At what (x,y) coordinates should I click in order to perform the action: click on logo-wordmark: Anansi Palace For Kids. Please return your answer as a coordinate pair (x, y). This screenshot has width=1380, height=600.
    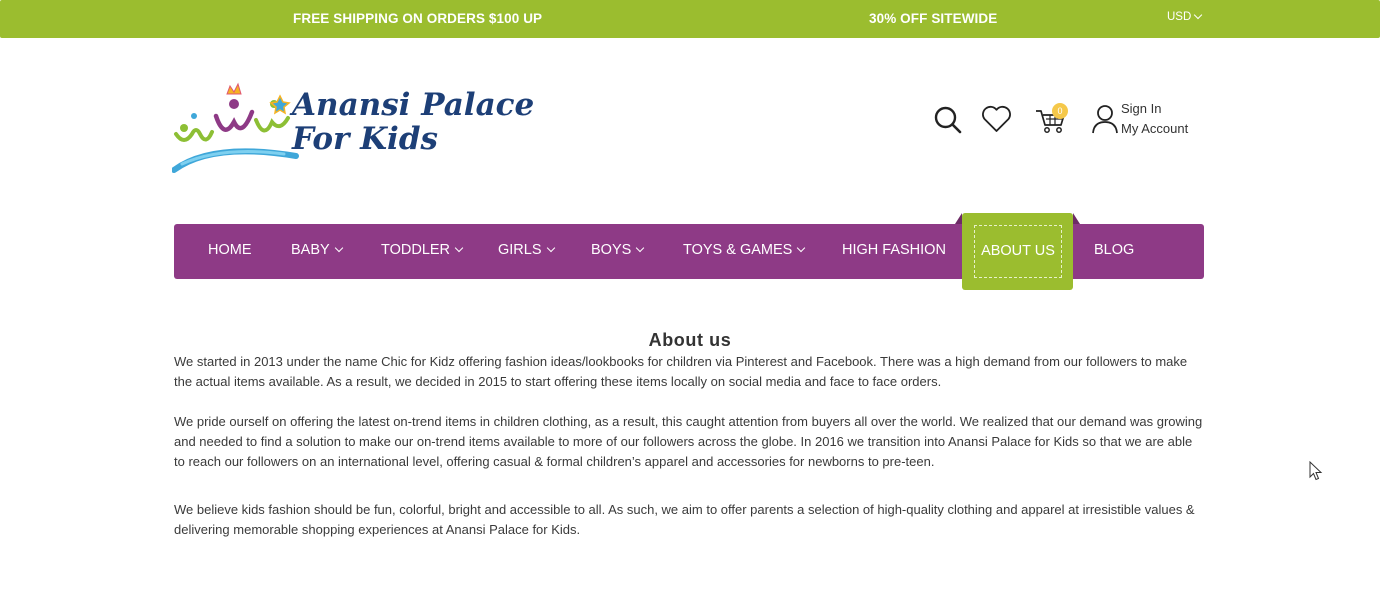
    Looking at the image, I should click on (413, 122).